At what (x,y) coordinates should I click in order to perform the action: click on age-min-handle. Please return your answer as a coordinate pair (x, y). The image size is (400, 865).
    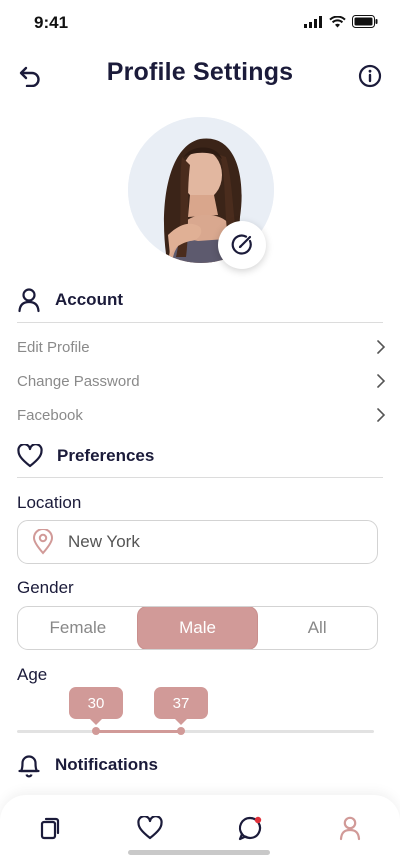
    Looking at the image, I should click on (96, 731).